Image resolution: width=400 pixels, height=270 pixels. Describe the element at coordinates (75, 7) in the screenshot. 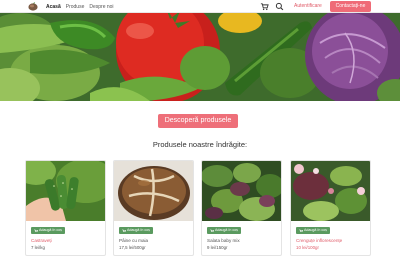

I see `nav-link-produse: Produse` at that location.